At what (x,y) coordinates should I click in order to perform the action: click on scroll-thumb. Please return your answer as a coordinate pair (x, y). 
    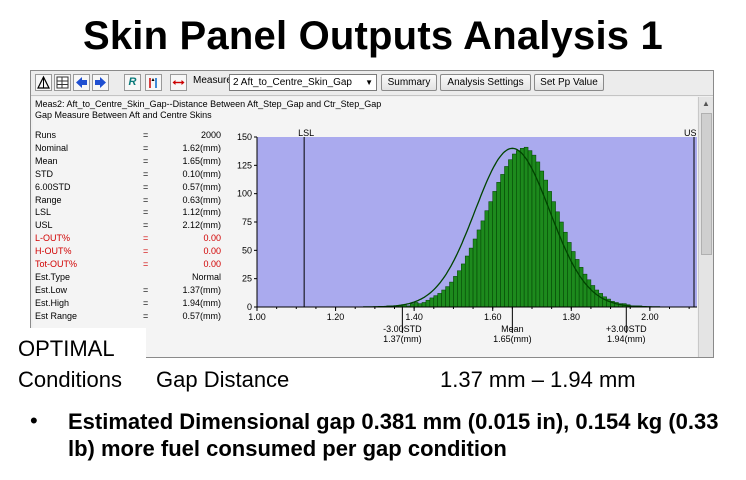
    Looking at the image, I should click on (706, 184).